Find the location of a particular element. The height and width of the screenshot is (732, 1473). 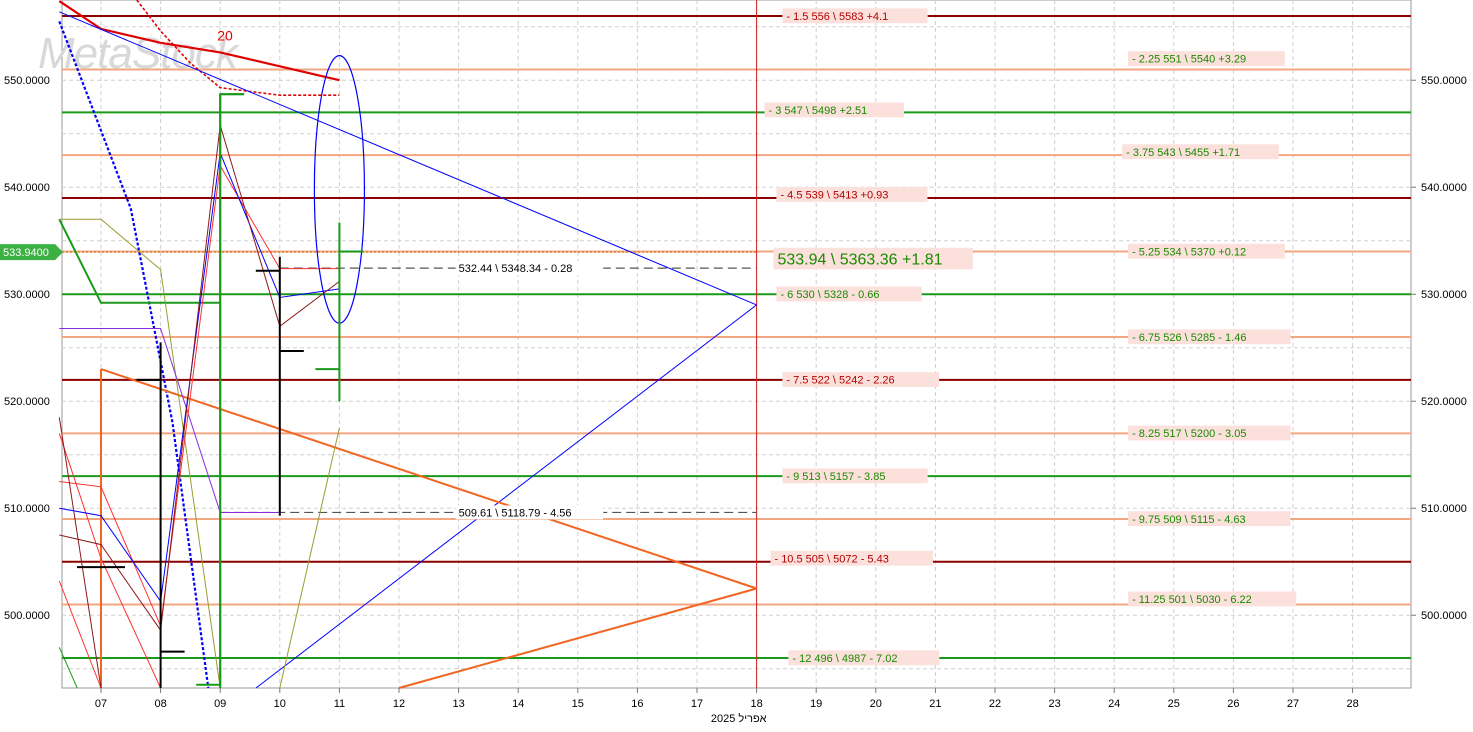

level-label: - 3.75 543 \ 5455 +1.71 is located at coordinates (1183, 153).